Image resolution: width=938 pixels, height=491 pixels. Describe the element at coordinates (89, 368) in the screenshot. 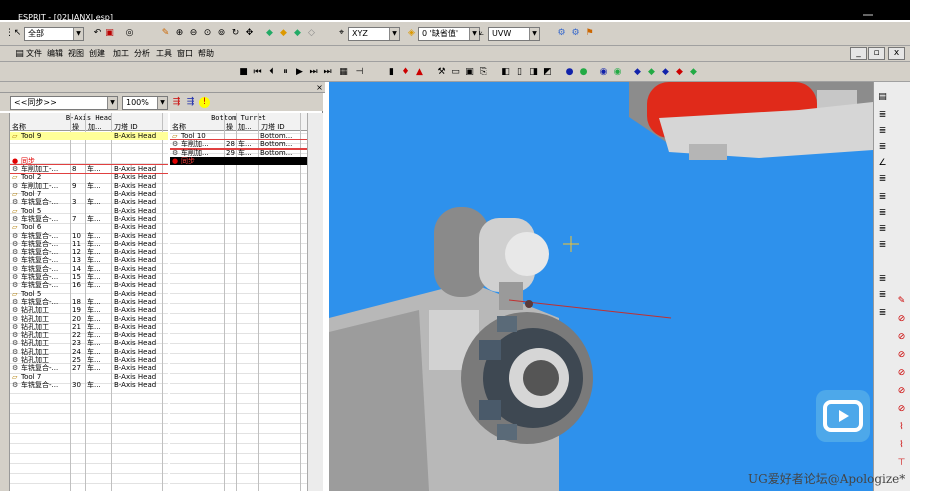

I see `operation-row: ⚙ 车铣复合-... 27 车... B-Axis Head` at that location.